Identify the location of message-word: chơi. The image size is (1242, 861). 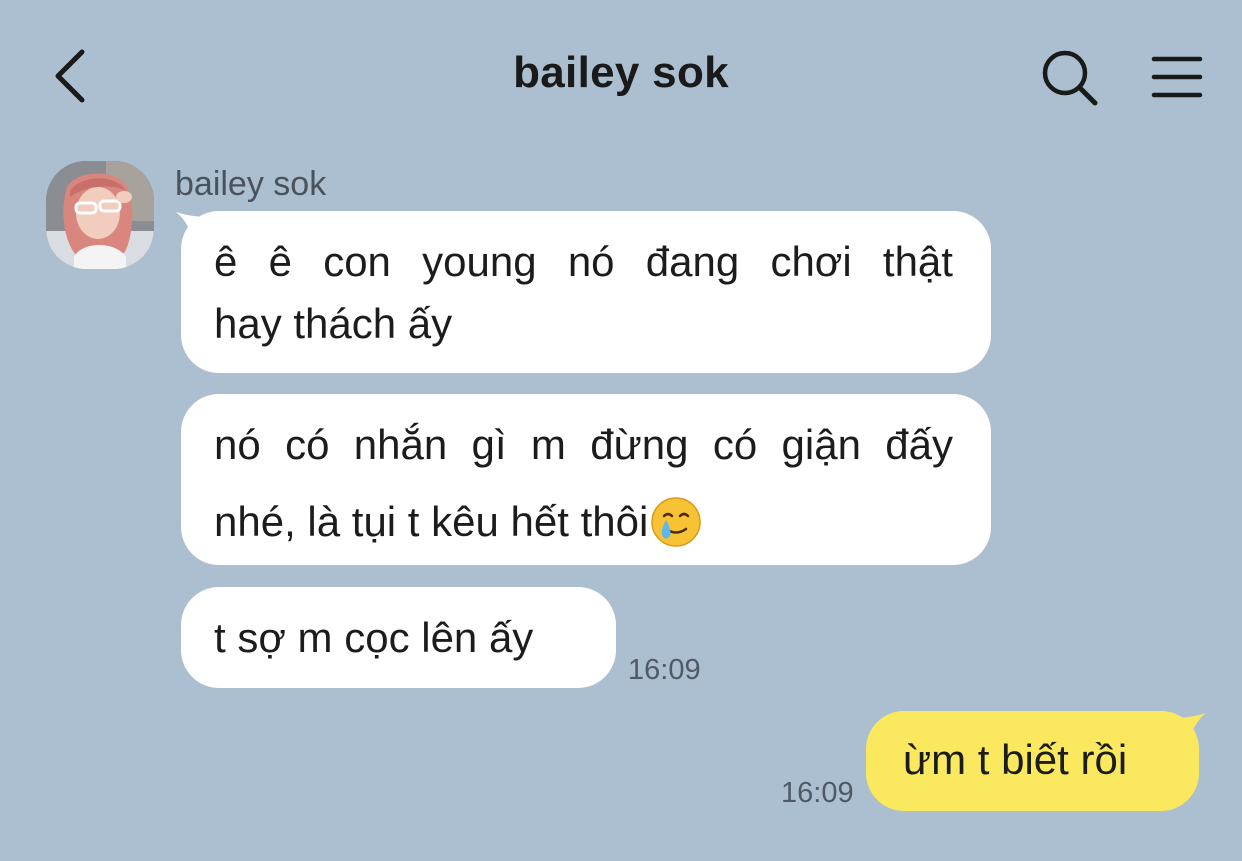
(811, 261).